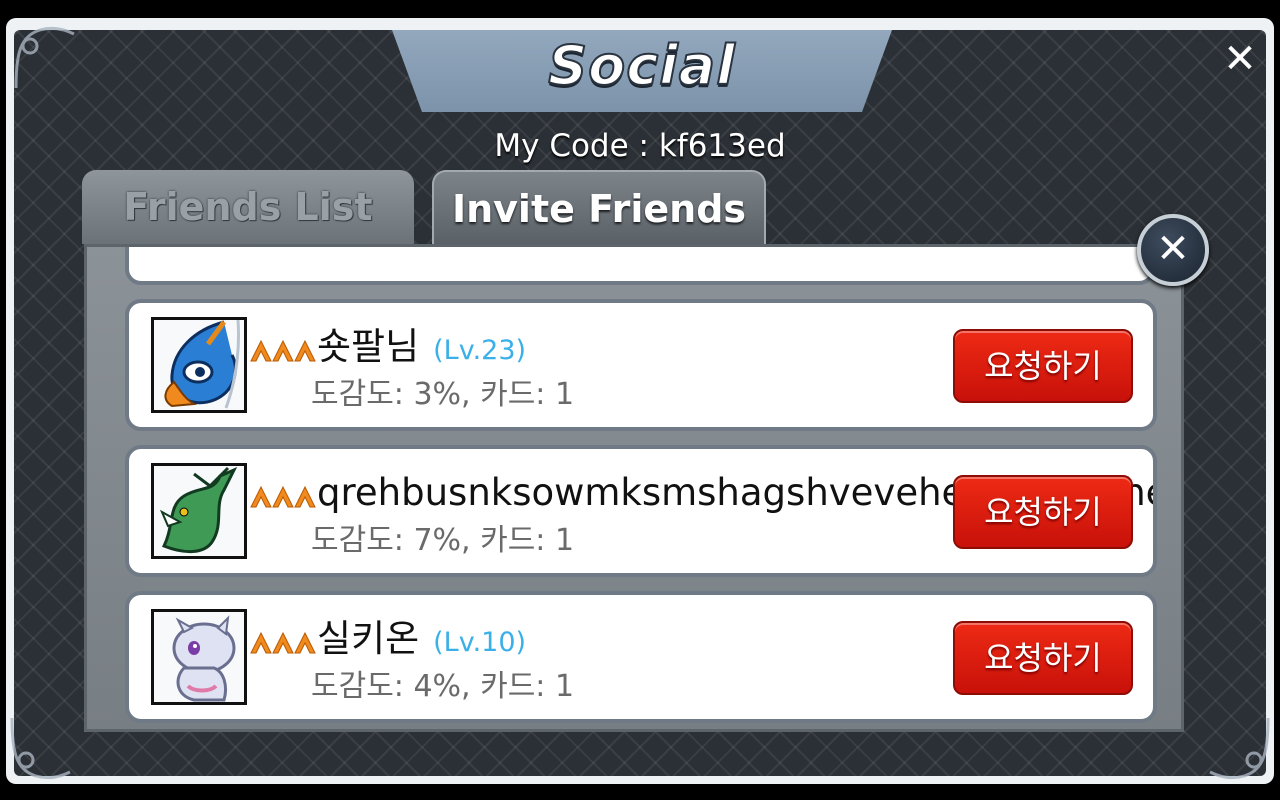 The width and height of the screenshot is (1280, 800). Describe the element at coordinates (641, 657) in the screenshot. I see `list-item: 실키온 (Lv.10) 도감도: 4%, 카드: 1 요청하기` at that location.